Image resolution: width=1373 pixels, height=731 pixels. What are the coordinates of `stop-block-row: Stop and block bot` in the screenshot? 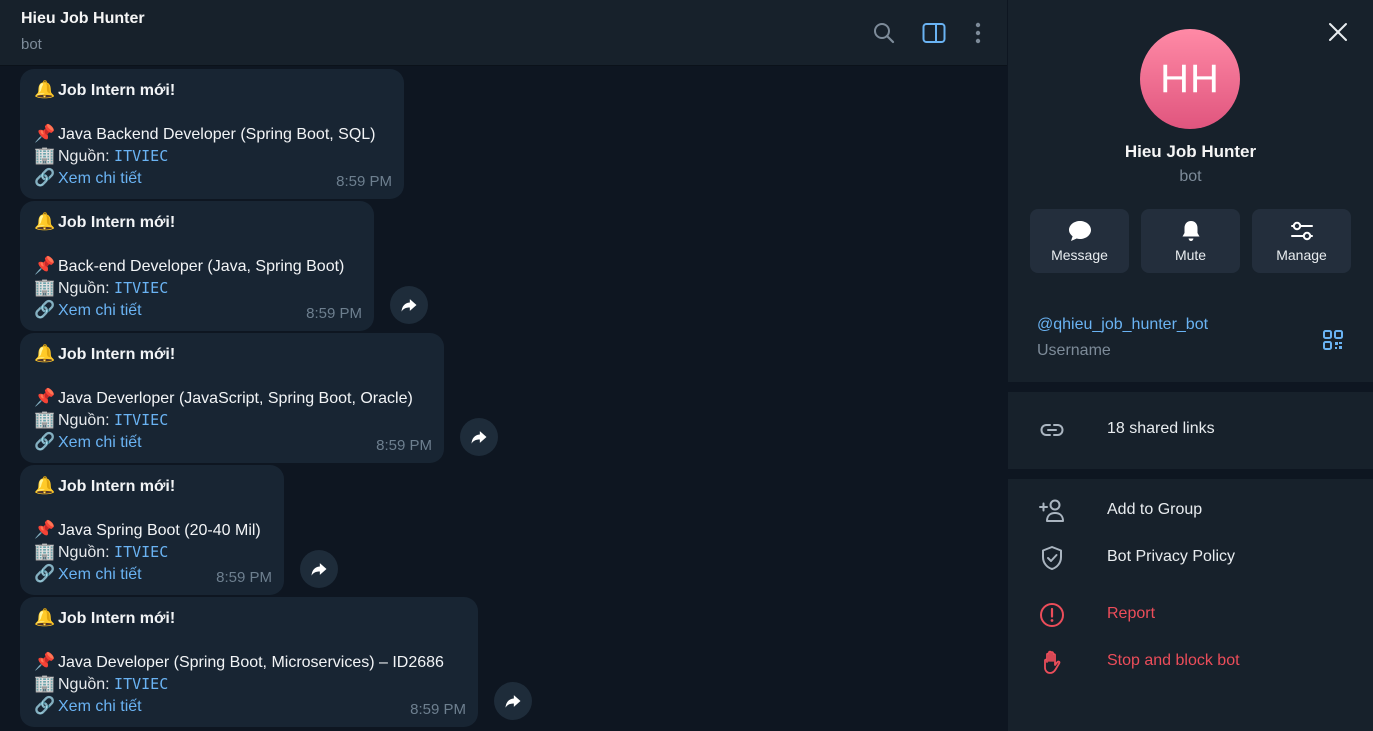 It's located at (1190, 662).